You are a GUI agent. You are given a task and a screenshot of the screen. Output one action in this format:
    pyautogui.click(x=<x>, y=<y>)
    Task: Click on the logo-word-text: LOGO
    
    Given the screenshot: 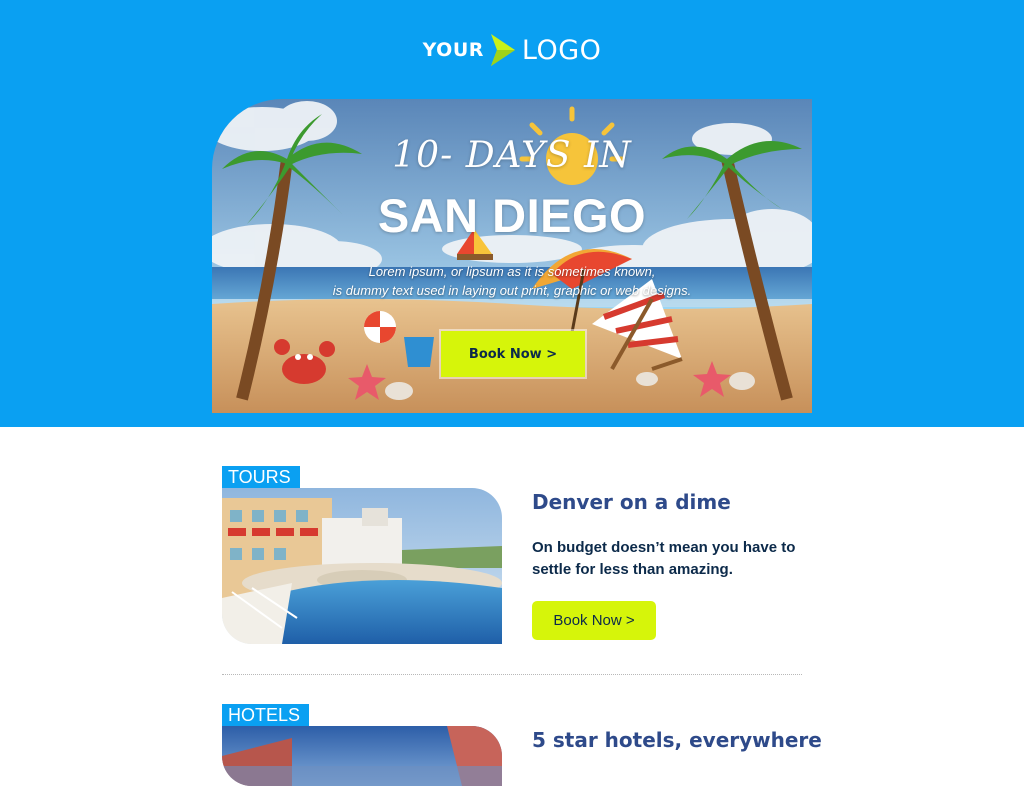 What is the action you would take?
    pyautogui.click(x=561, y=50)
    